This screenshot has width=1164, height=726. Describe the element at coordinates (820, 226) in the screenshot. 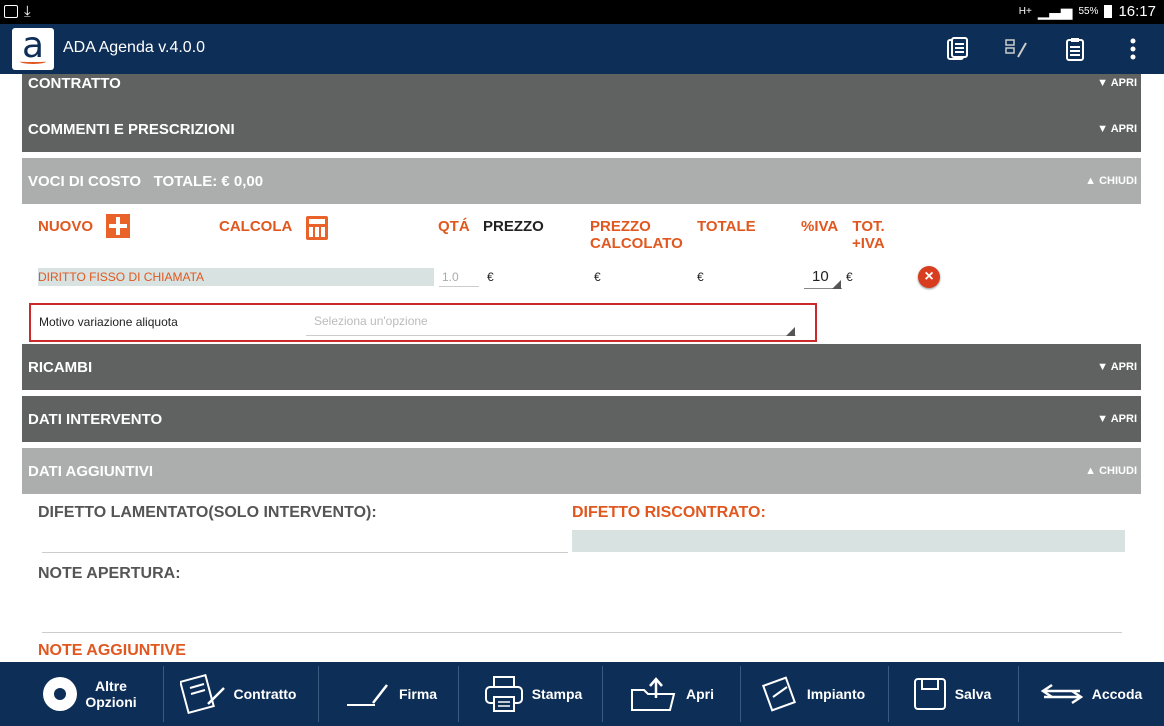

I see `iva-header: %IVA` at that location.